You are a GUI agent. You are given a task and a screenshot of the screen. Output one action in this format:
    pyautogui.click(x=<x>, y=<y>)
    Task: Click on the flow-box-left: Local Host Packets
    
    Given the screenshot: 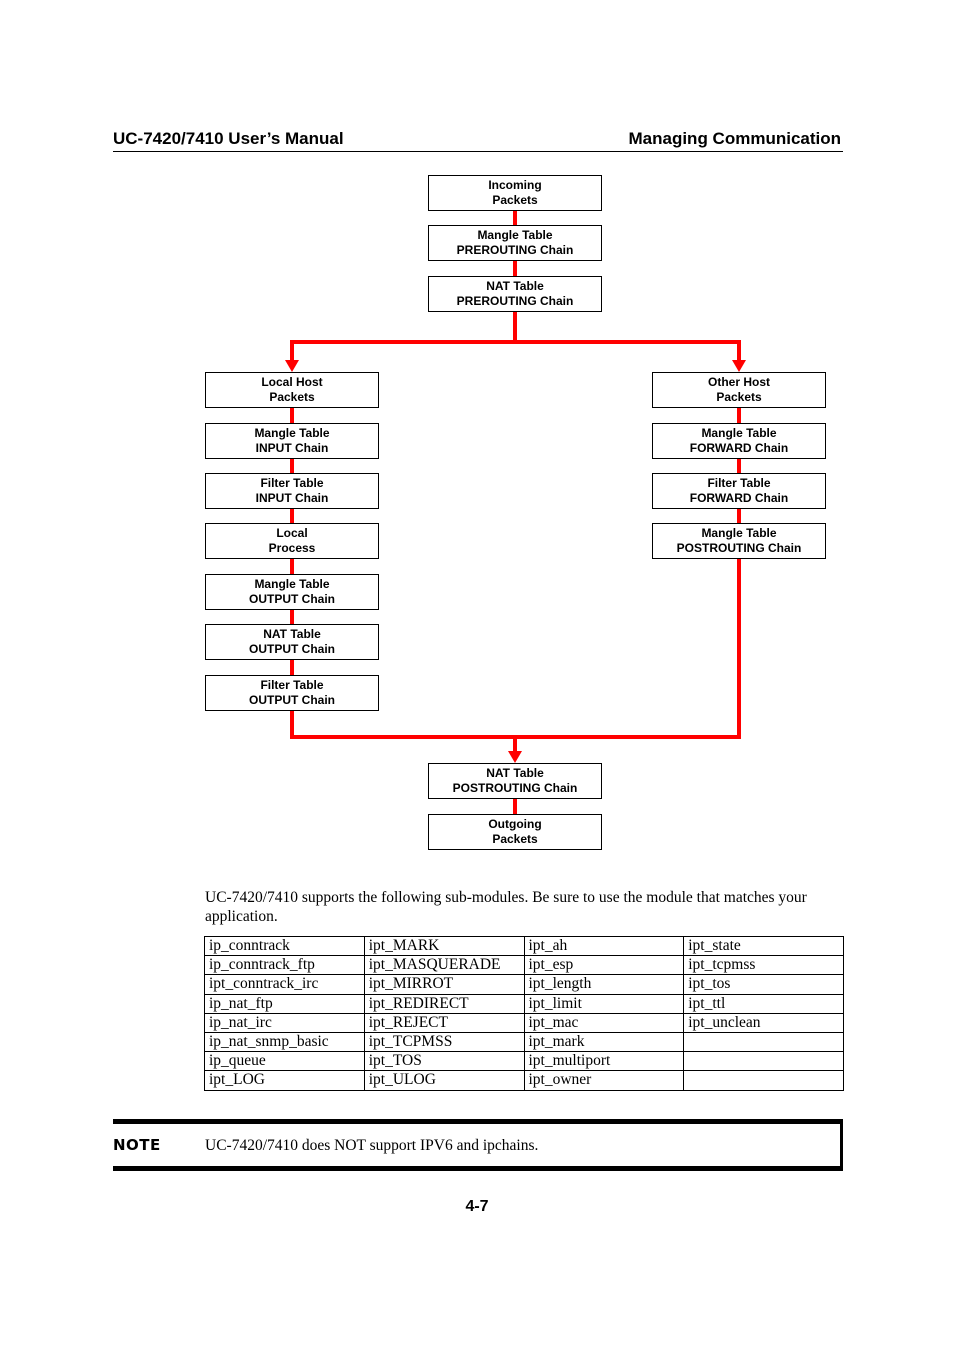 What is the action you would take?
    pyautogui.click(x=292, y=390)
    